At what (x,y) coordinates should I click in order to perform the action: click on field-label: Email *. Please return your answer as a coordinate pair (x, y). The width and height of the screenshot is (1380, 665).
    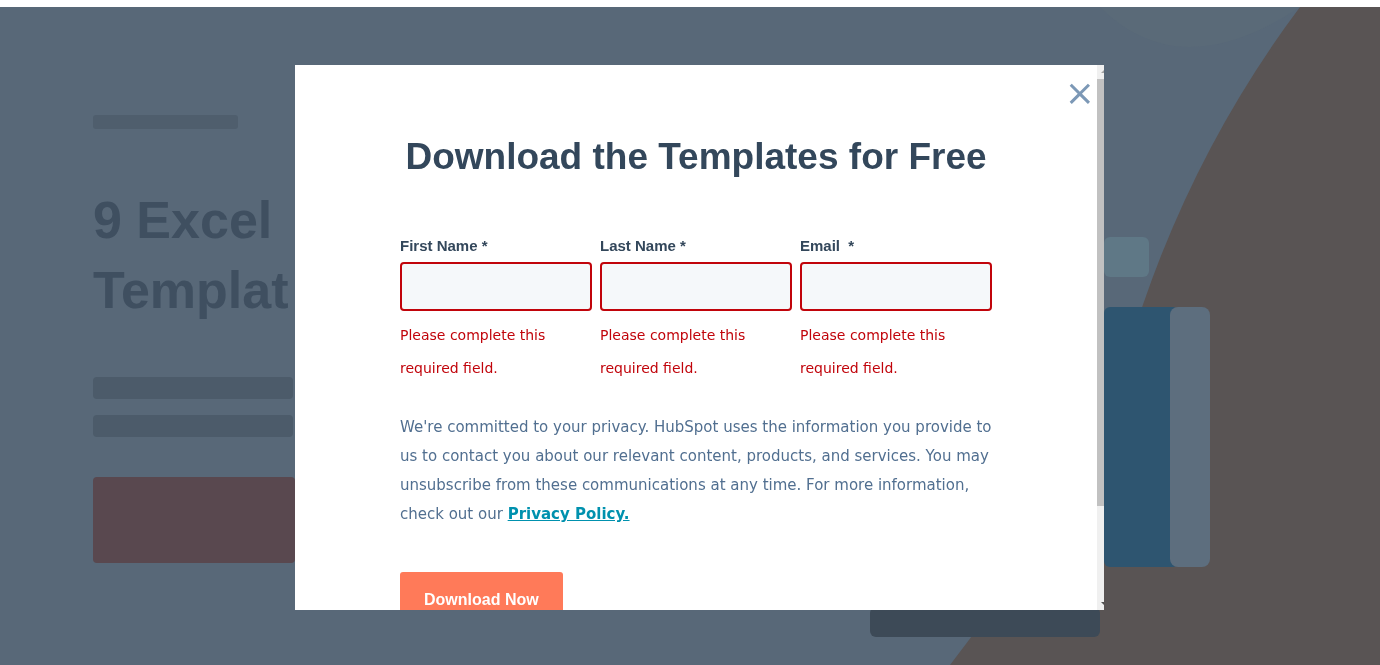
    Looking at the image, I should click on (828, 246).